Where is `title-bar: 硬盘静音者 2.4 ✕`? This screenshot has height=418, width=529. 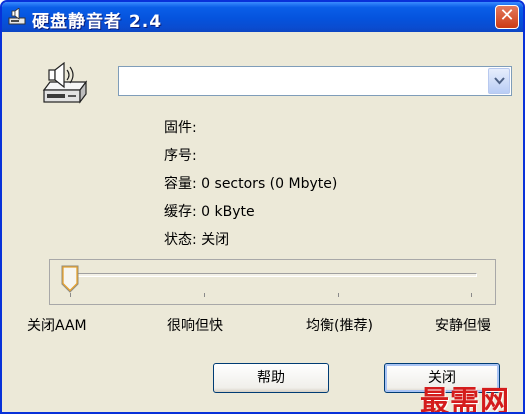 title-bar: 硬盘静音者 2.4 ✕ is located at coordinates (262, 17).